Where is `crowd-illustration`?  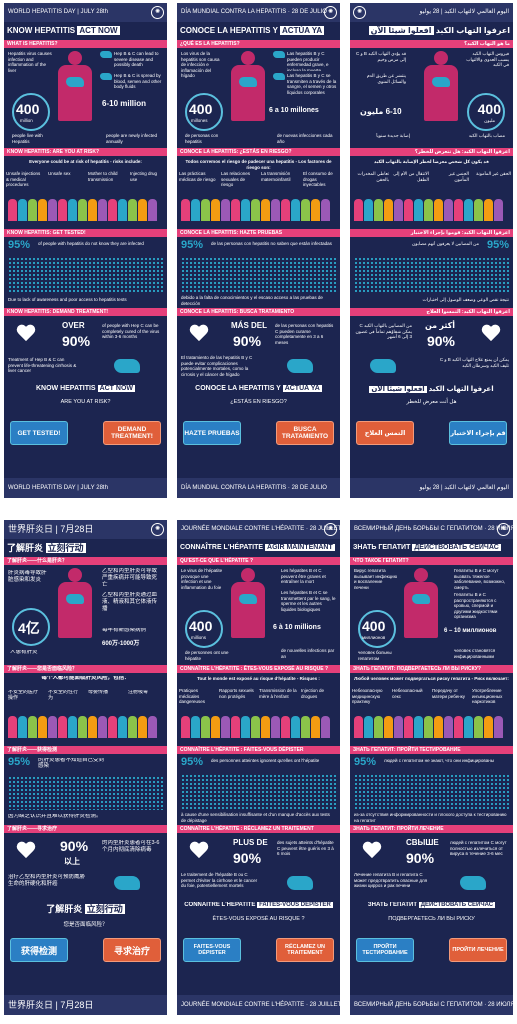
crowd-illustration is located at coordinates (83, 728).